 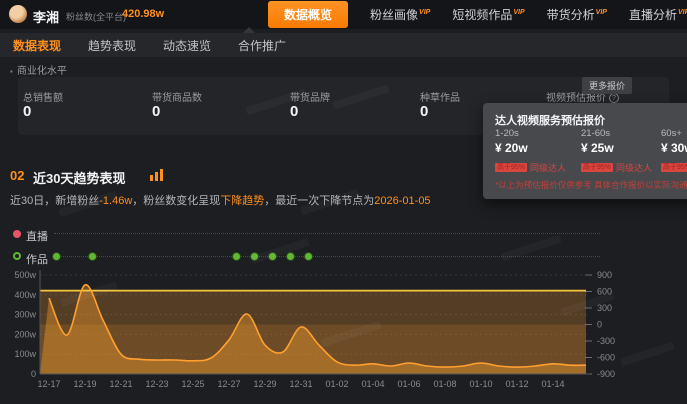 I want to click on x-tick: 01-12, so click(x=516, y=384).